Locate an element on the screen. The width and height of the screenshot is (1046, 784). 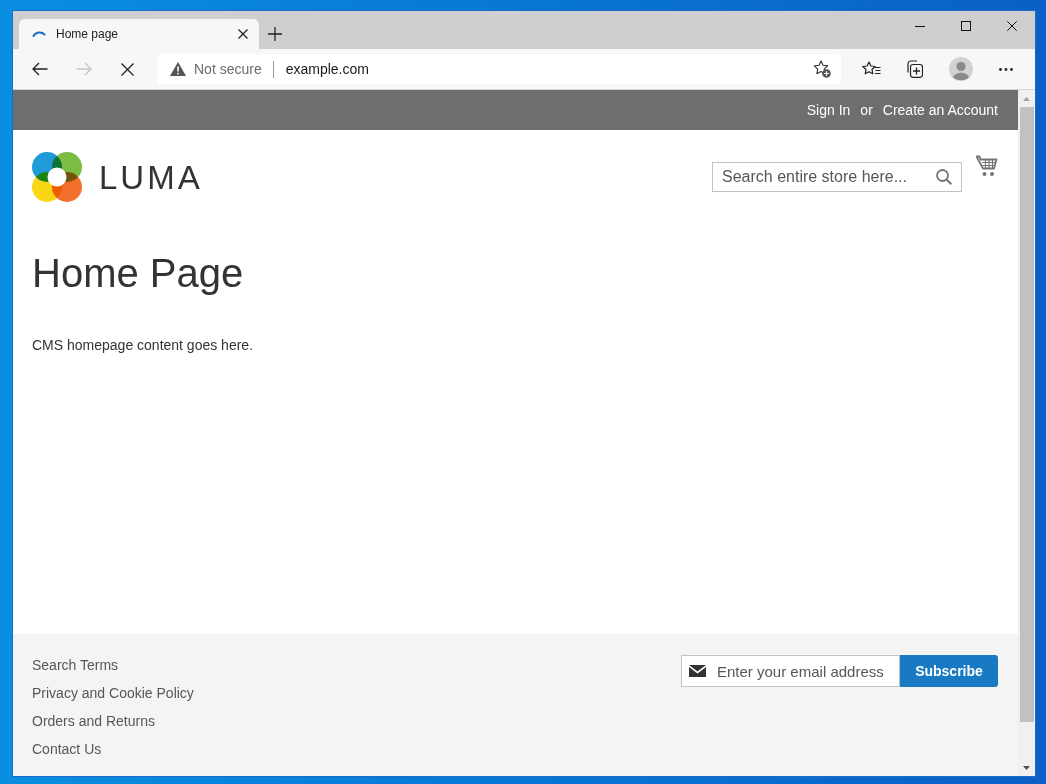
search-icon is located at coordinates (944, 177).